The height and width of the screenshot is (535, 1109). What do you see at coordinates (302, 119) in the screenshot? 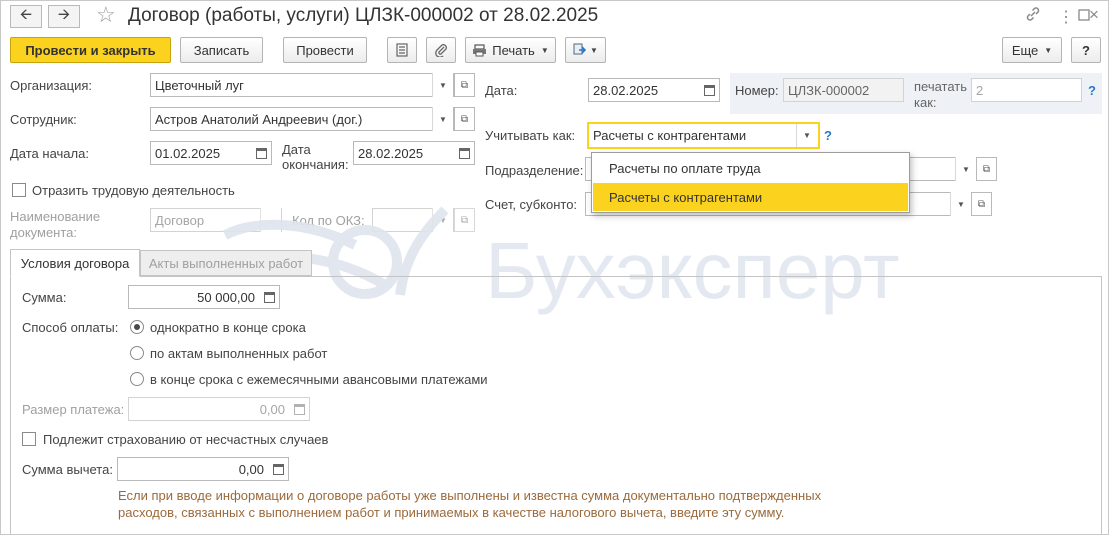
I see `employee-field: Астров Анатолий Андреевич (дог.)` at bounding box center [302, 119].